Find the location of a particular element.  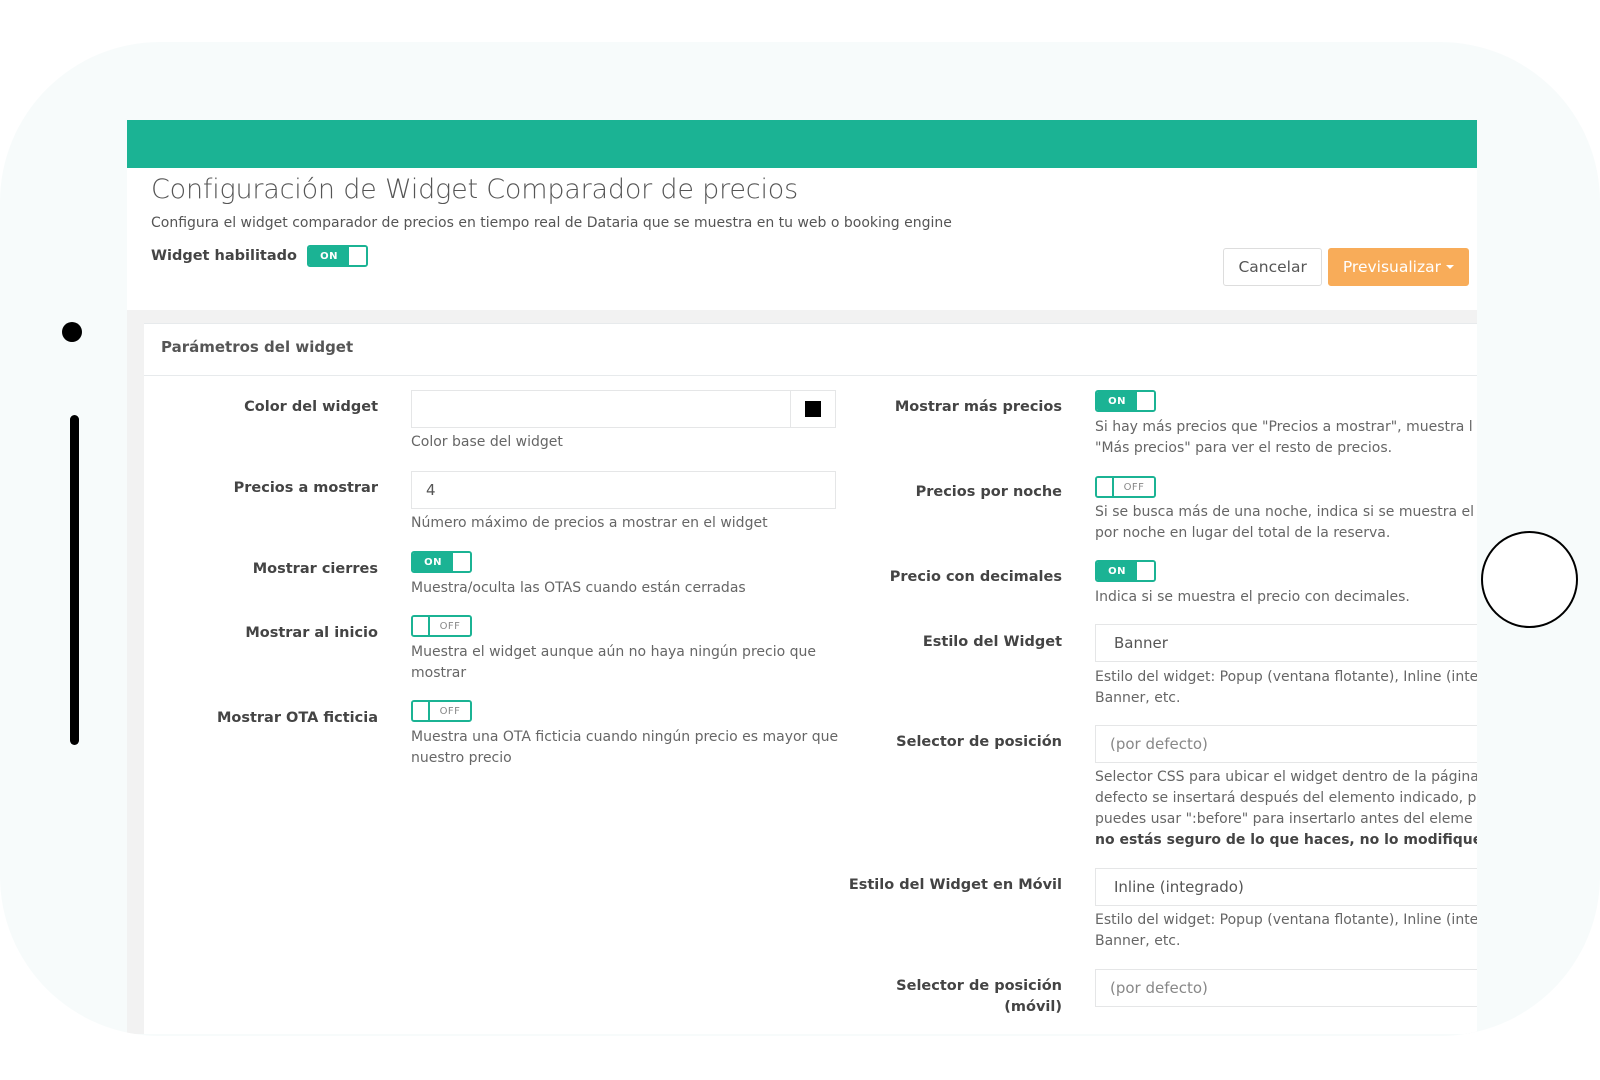

mobile-style-select: Inline (integrado) is located at coordinates (1286, 887).